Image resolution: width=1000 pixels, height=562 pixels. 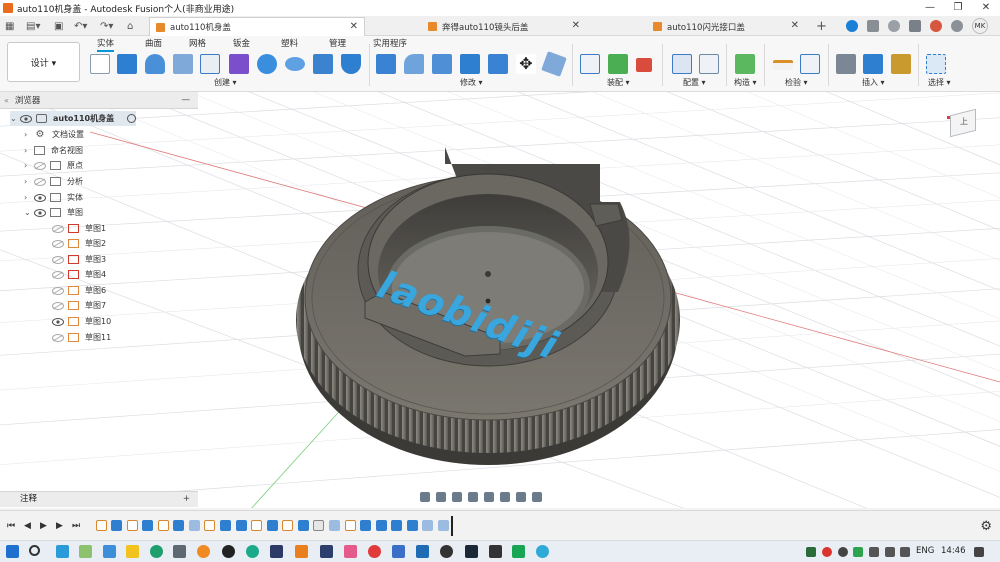 What do you see at coordinates (957, 26) in the screenshot?
I see `help-icon` at bounding box center [957, 26].